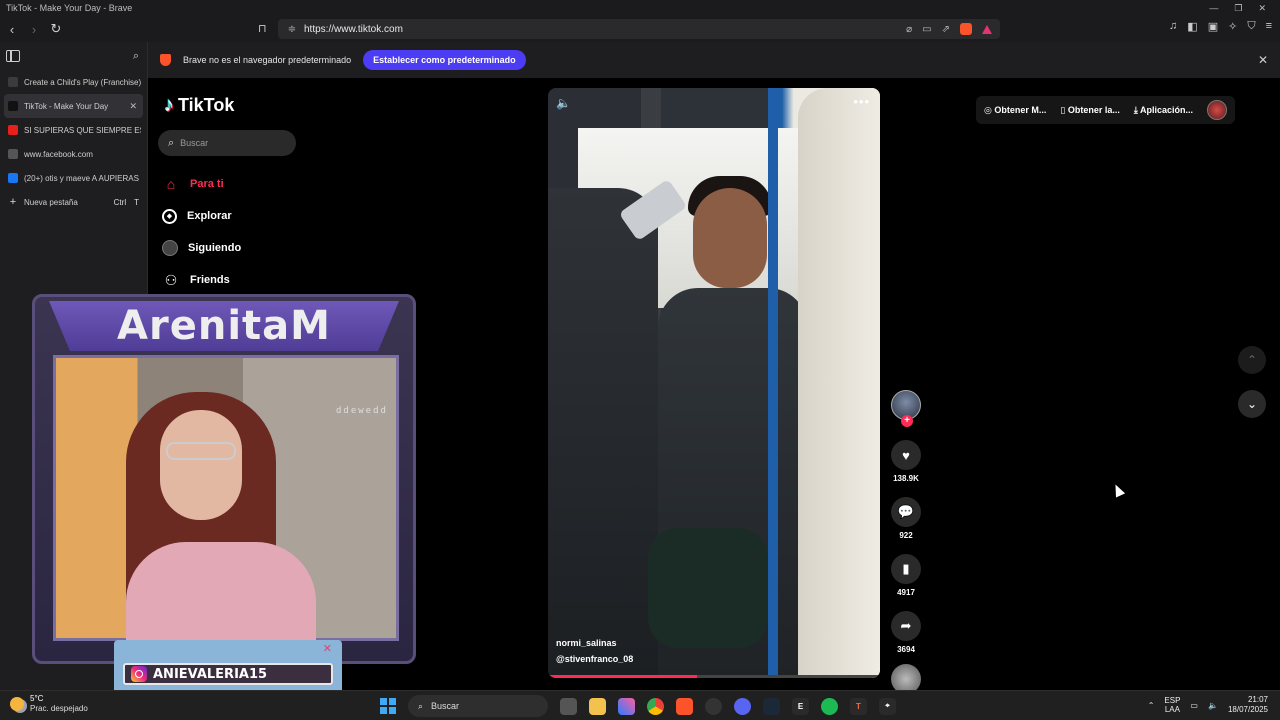 This screenshot has height=720, width=1280. Describe the element at coordinates (586, 643) in the screenshot. I see `video-username: normi_salinas` at that location.